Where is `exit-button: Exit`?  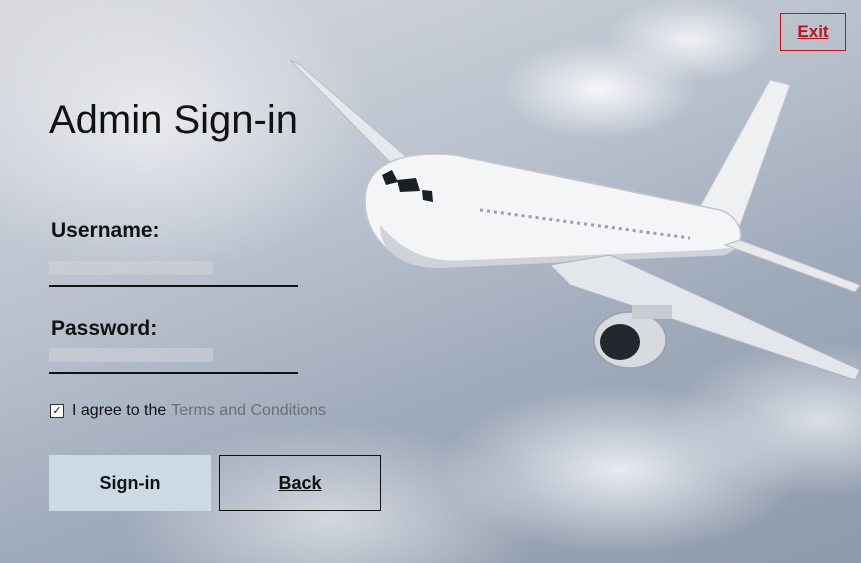
exit-button: Exit is located at coordinates (813, 32).